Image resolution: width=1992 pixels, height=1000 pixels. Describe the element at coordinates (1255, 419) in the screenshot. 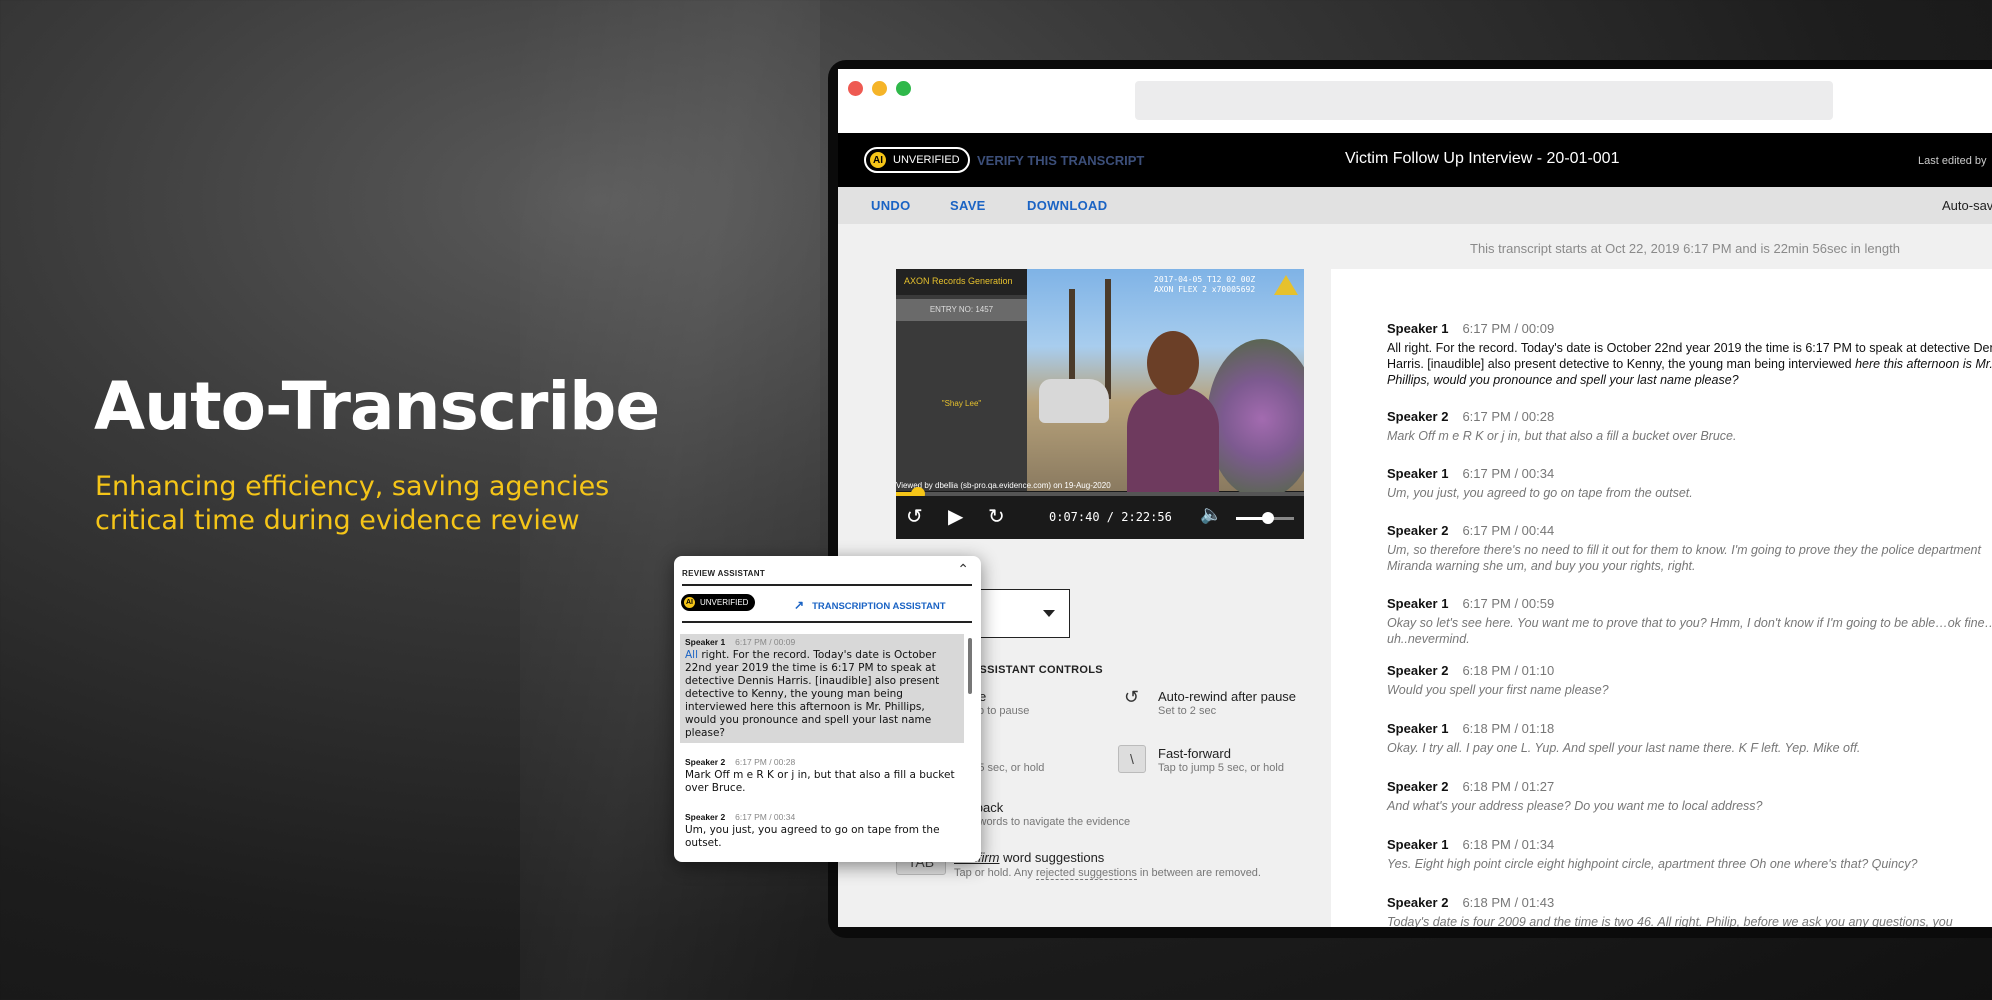

I see `flowers` at that location.